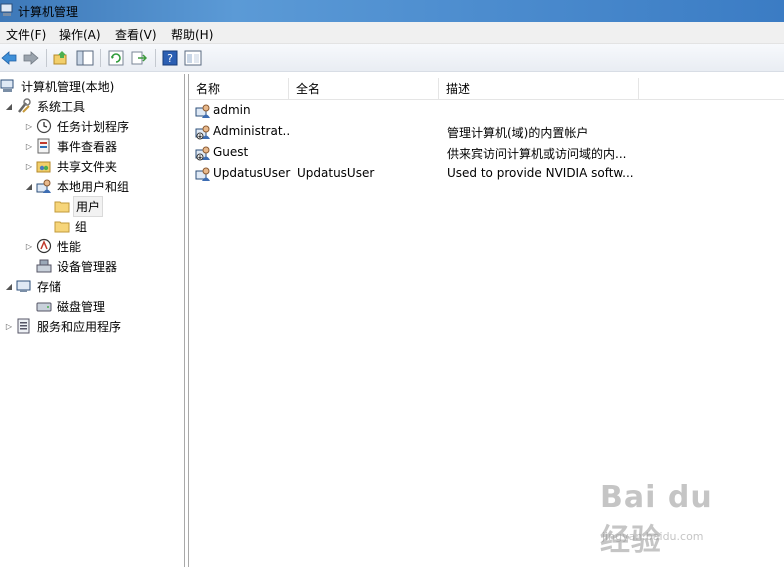  What do you see at coordinates (81, 226) in the screenshot?
I see `tree-label: 组` at bounding box center [81, 226].